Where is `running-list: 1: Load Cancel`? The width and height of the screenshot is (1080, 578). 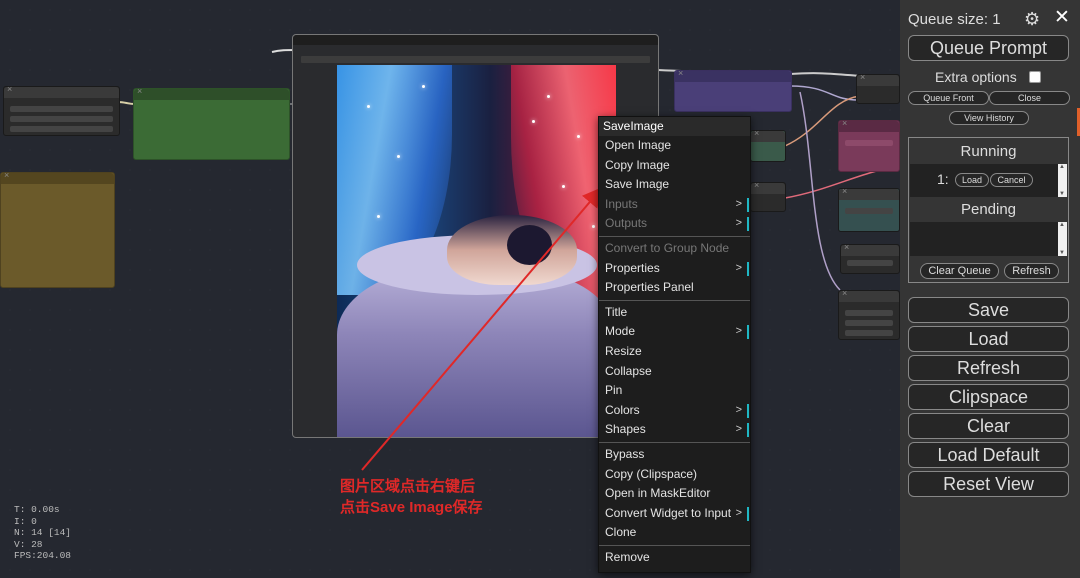
running-list: 1: Load Cancel is located at coordinates (988, 180).